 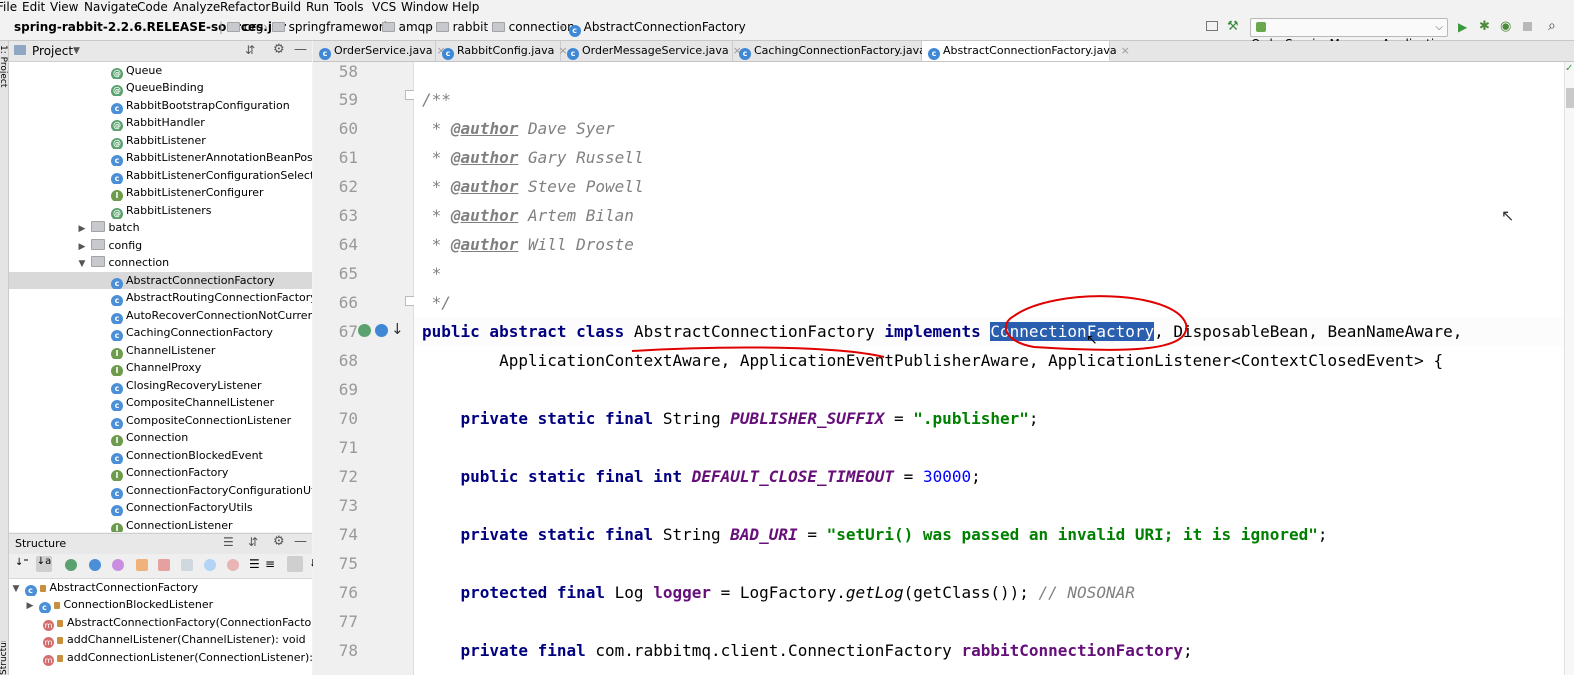 What do you see at coordinates (1527, 26) in the screenshot?
I see `stop-icon` at bounding box center [1527, 26].